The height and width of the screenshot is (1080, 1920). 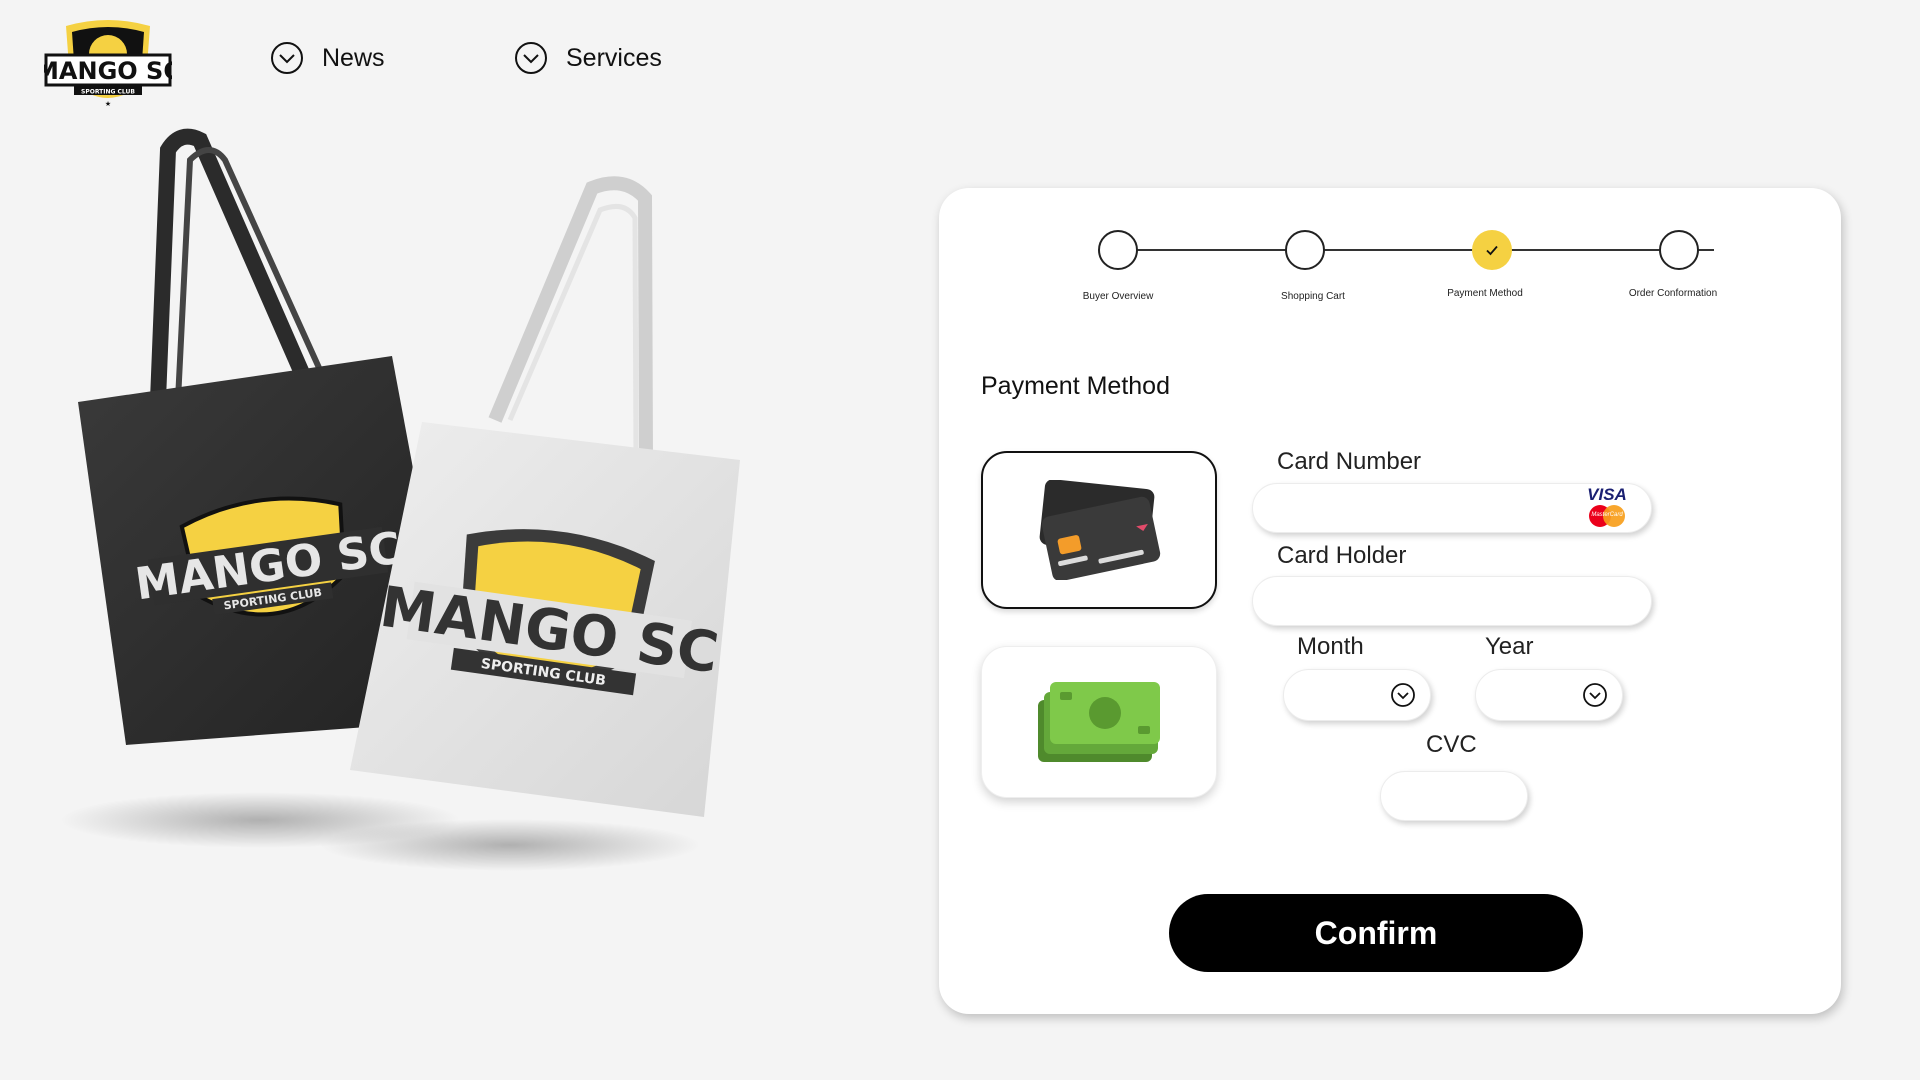 I want to click on confirm-button: Confirm, so click(x=1376, y=933).